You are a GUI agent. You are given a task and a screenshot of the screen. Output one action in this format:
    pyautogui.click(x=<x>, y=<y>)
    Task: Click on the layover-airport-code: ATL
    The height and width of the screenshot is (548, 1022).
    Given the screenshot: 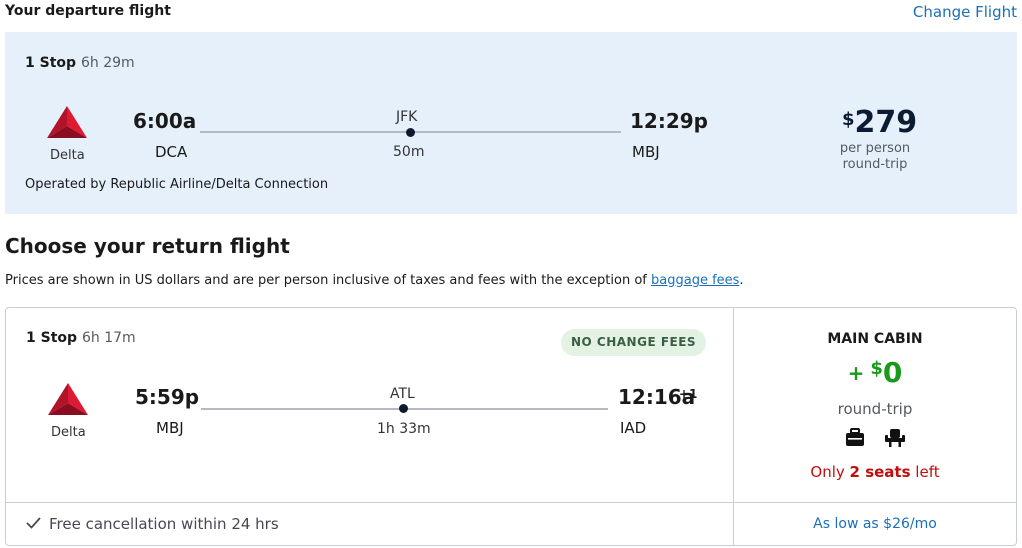 What is the action you would take?
    pyautogui.click(x=402, y=394)
    